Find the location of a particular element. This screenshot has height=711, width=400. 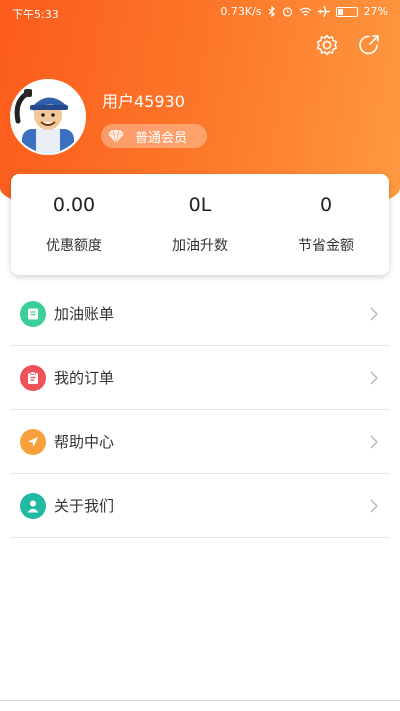

menu-item-label: 我的订单 is located at coordinates (84, 378).